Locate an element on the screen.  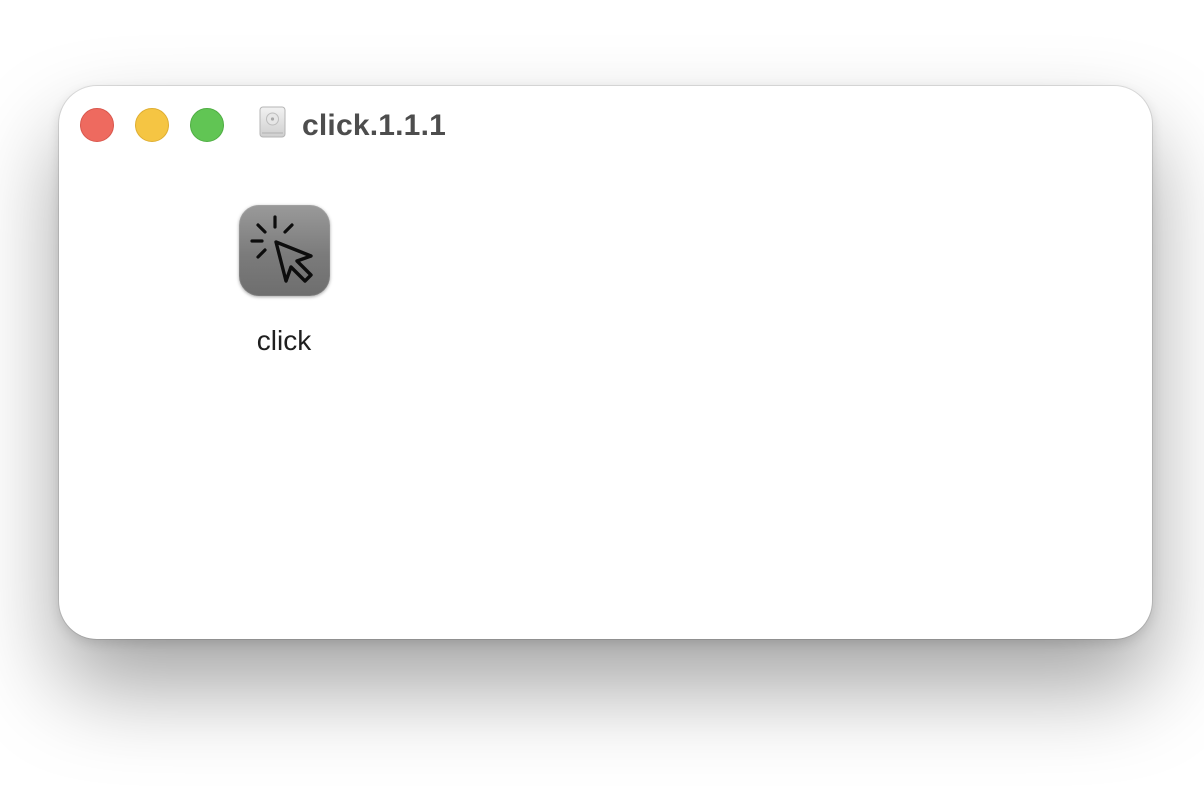
zoom-button is located at coordinates (207, 125).